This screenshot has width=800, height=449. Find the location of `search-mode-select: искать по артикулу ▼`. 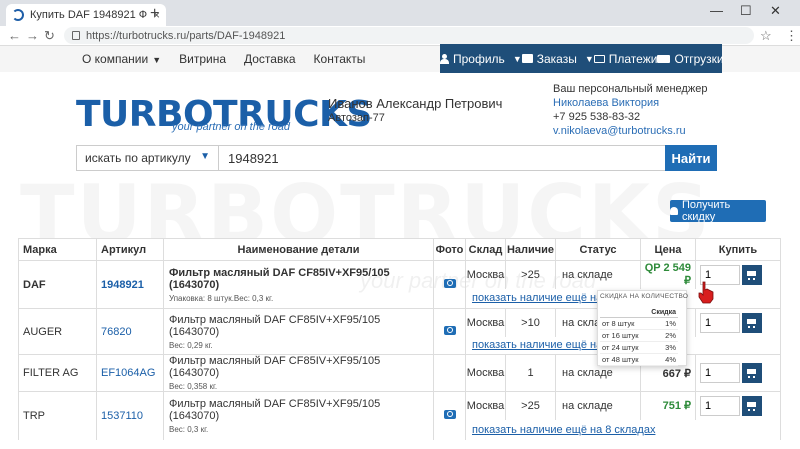

search-mode-select: искать по артикулу ▼ is located at coordinates (148, 158).